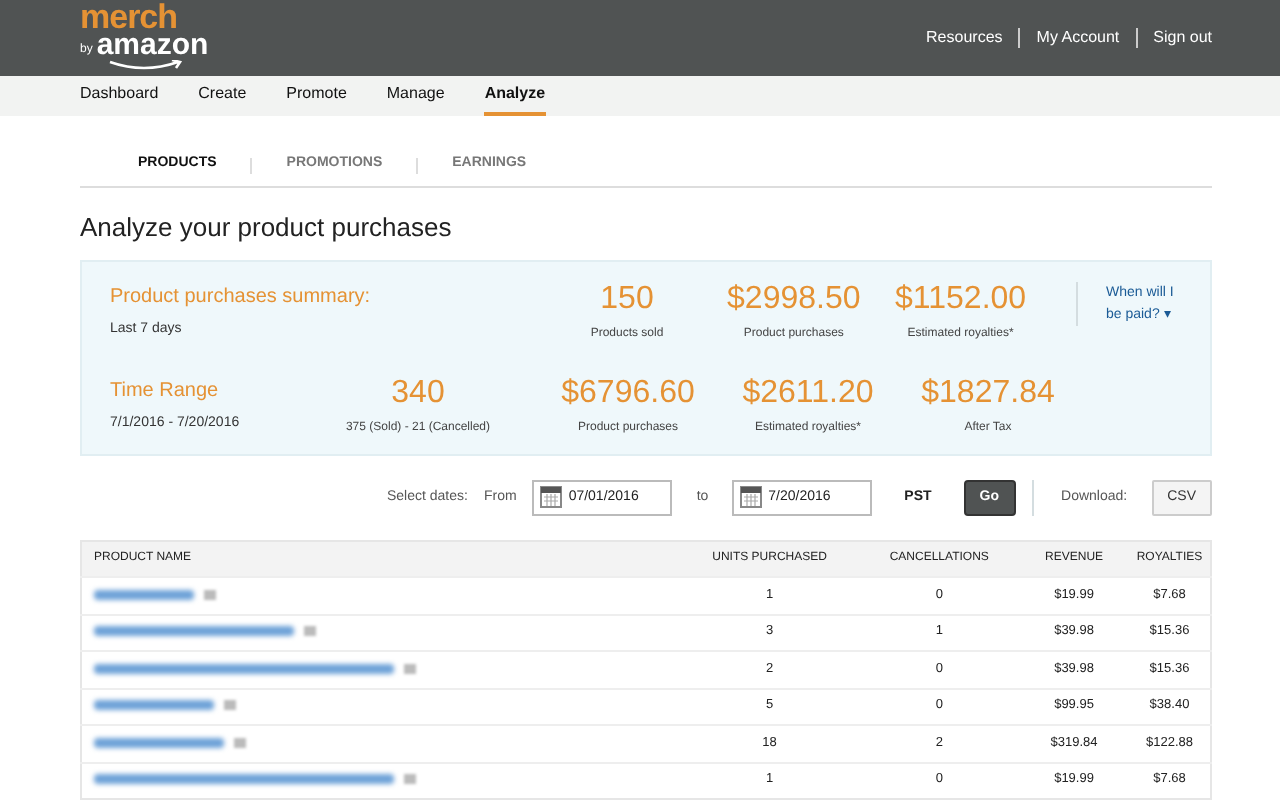 This screenshot has height=800, width=1280. Describe the element at coordinates (515, 96) in the screenshot. I see `nav-tab: Analyze` at that location.